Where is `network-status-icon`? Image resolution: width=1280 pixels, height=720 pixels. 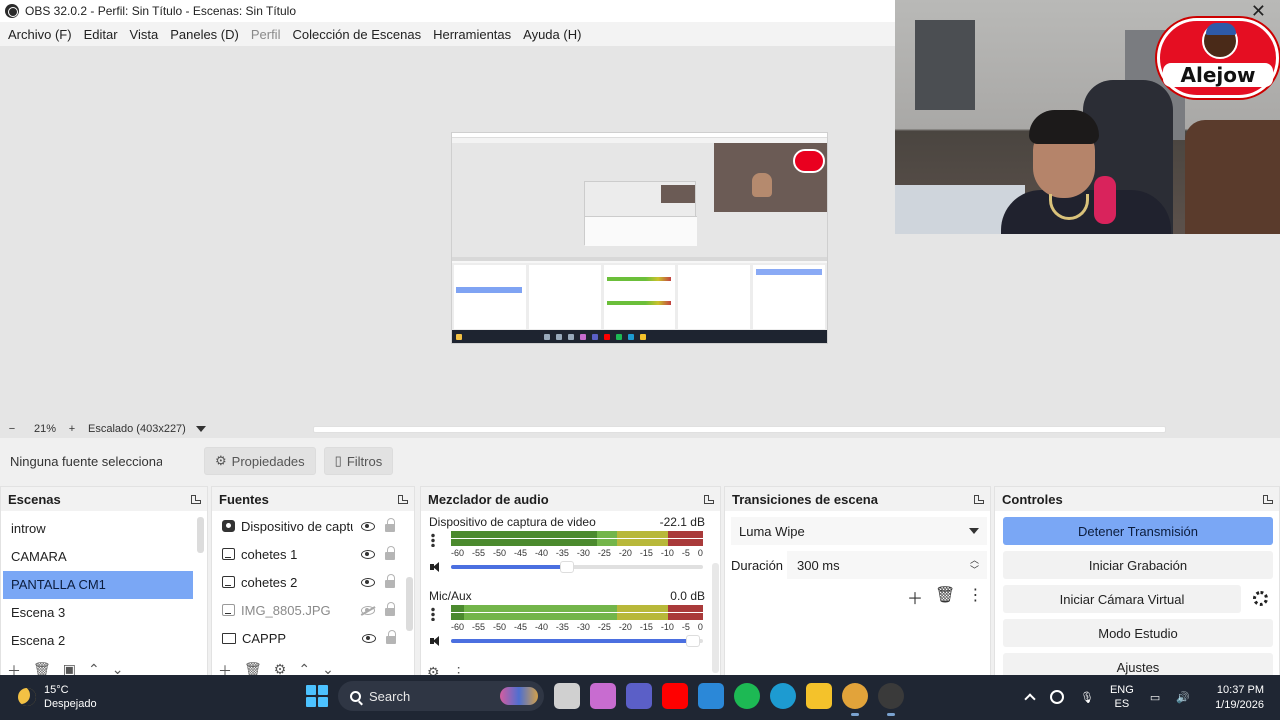 network-status-icon is located at coordinates (1057, 697).